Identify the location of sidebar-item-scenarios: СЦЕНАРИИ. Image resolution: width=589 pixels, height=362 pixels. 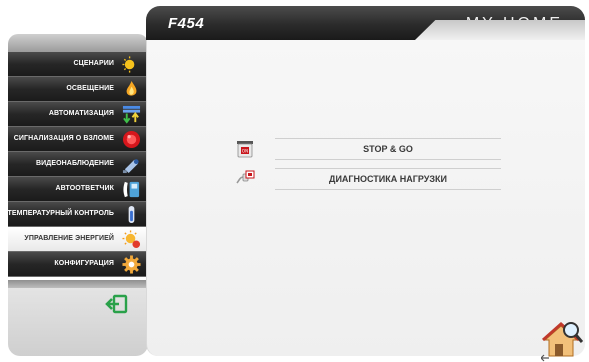
(78, 64).